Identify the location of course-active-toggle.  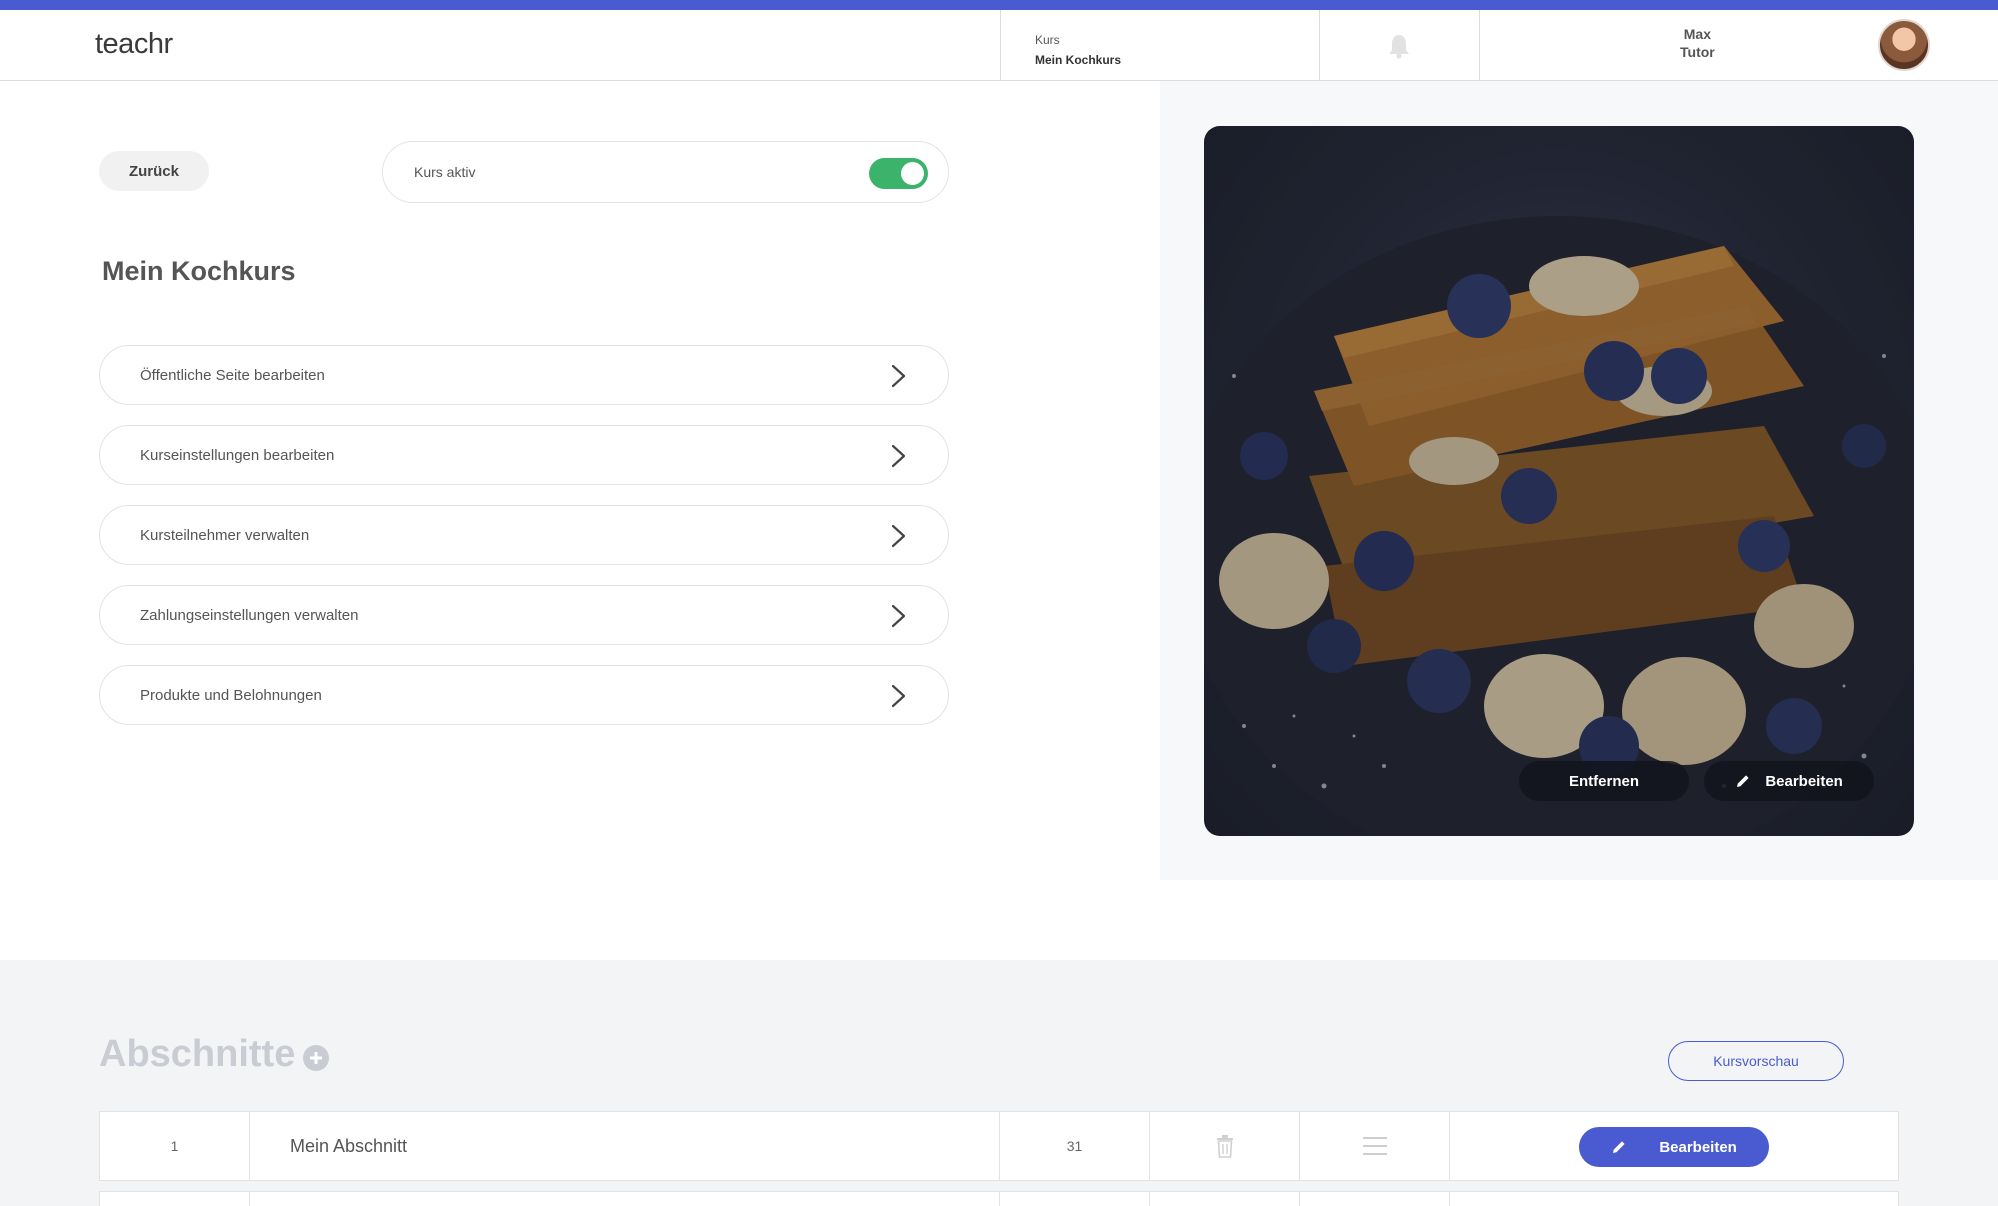
(898, 173).